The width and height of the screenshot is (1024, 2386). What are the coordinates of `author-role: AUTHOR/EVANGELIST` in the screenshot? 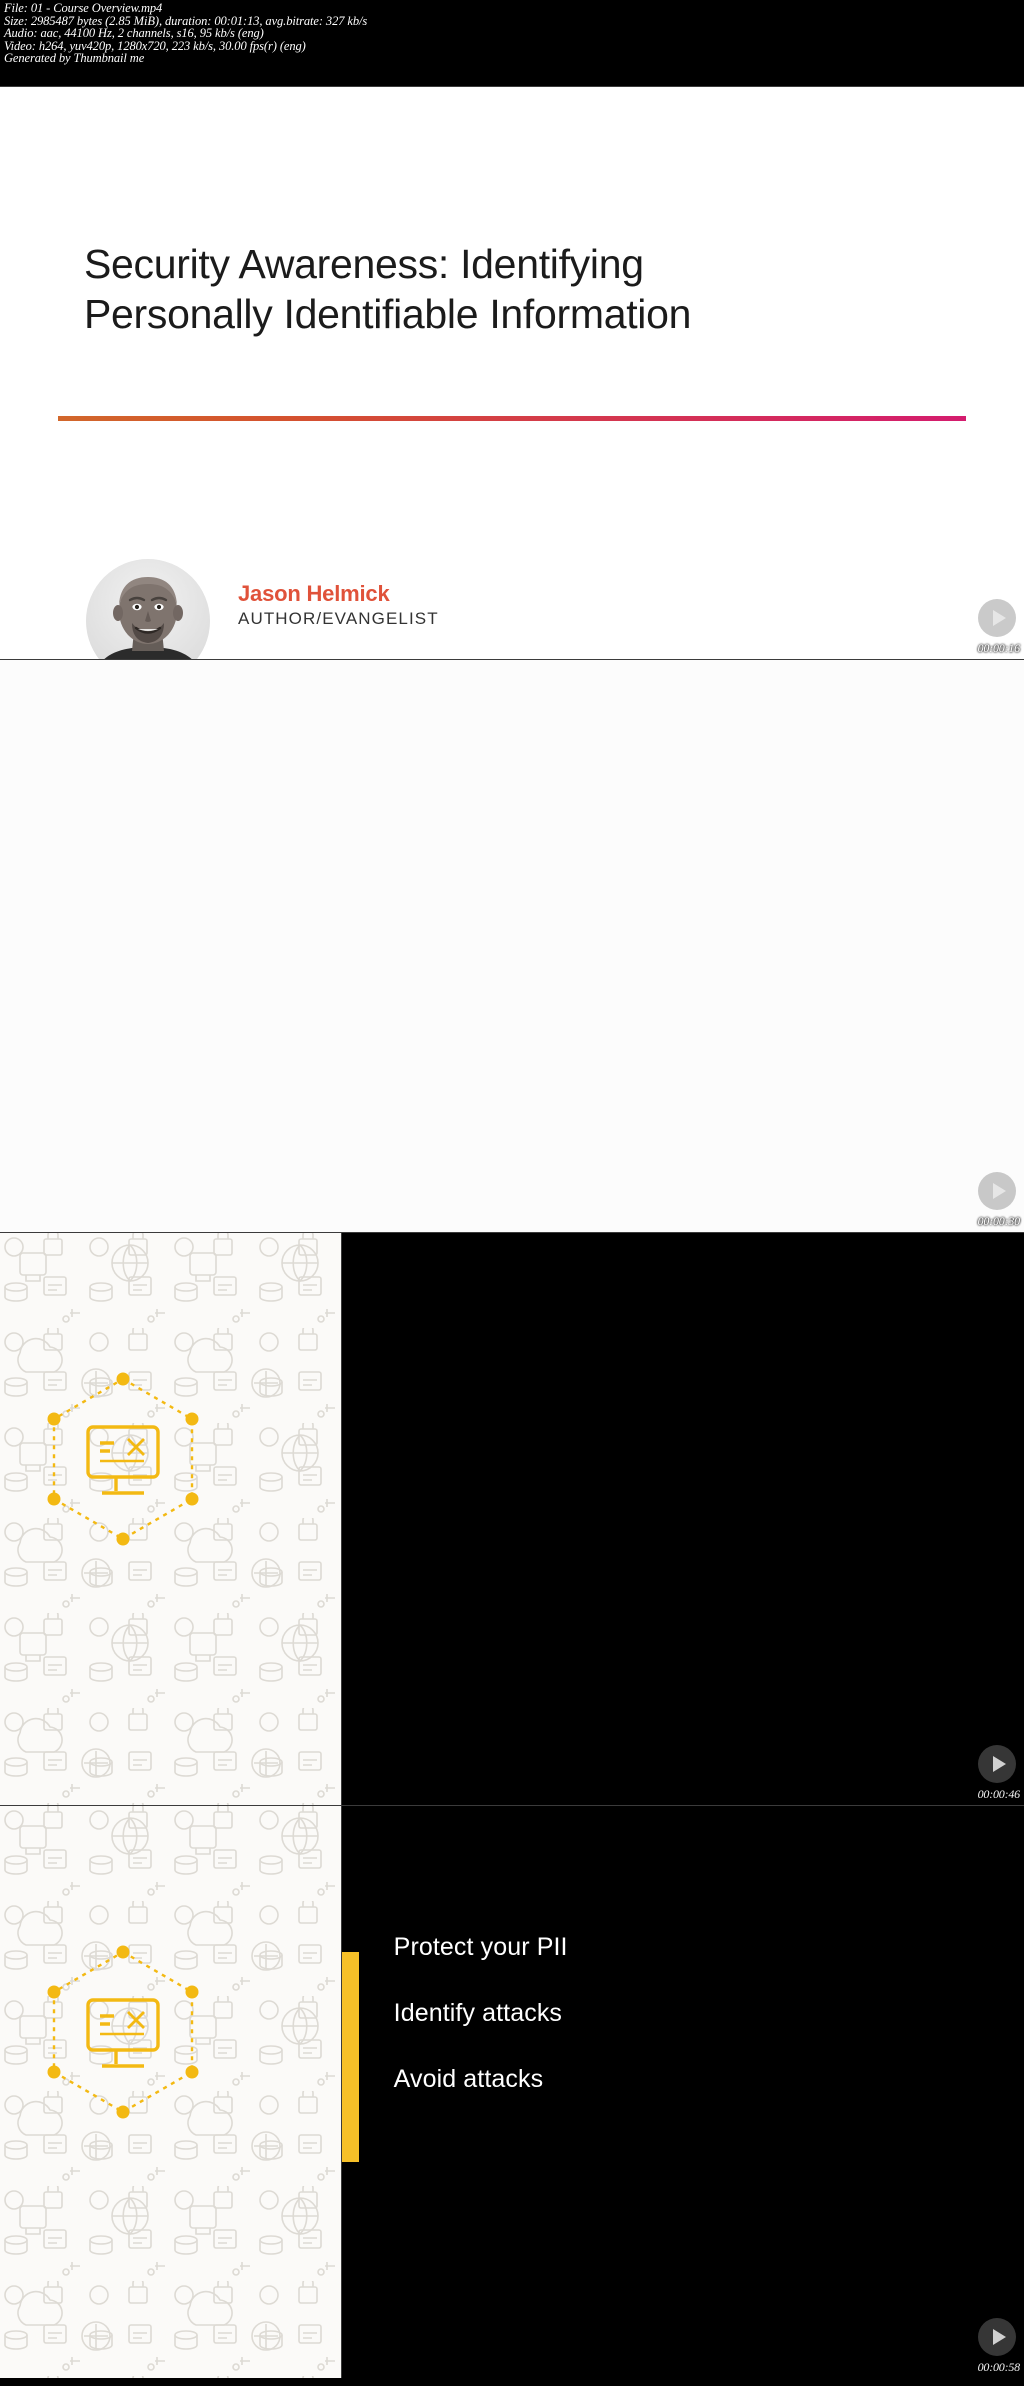 It's located at (338, 618).